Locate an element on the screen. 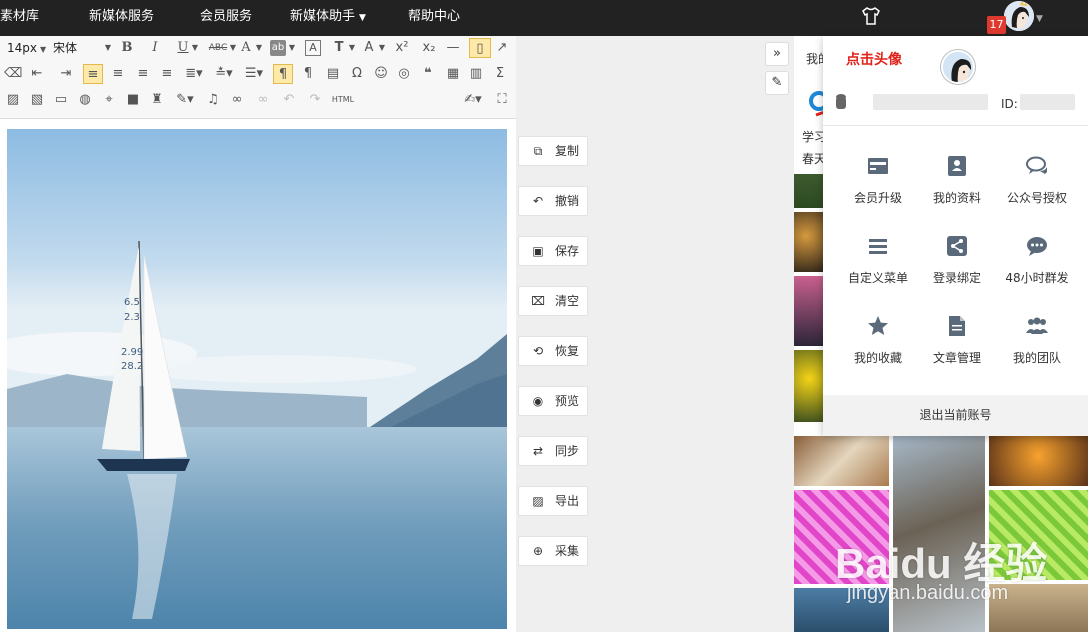 This screenshot has width=1088, height=632. copy-button: ⧉ 复制 is located at coordinates (553, 151).